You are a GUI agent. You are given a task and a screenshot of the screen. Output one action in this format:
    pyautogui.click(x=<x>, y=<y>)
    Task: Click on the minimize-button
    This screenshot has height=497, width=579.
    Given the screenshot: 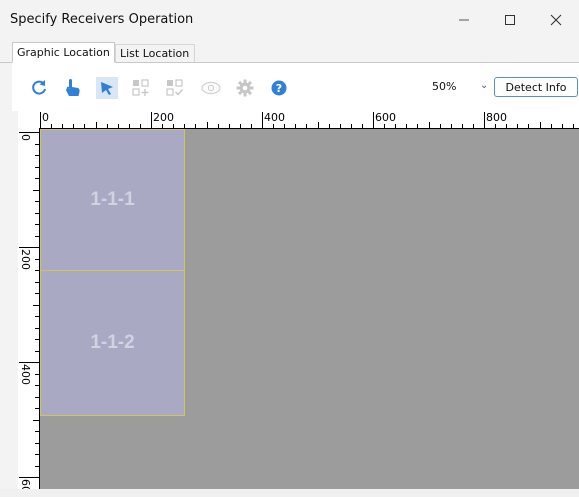 What is the action you would take?
    pyautogui.click(x=464, y=20)
    